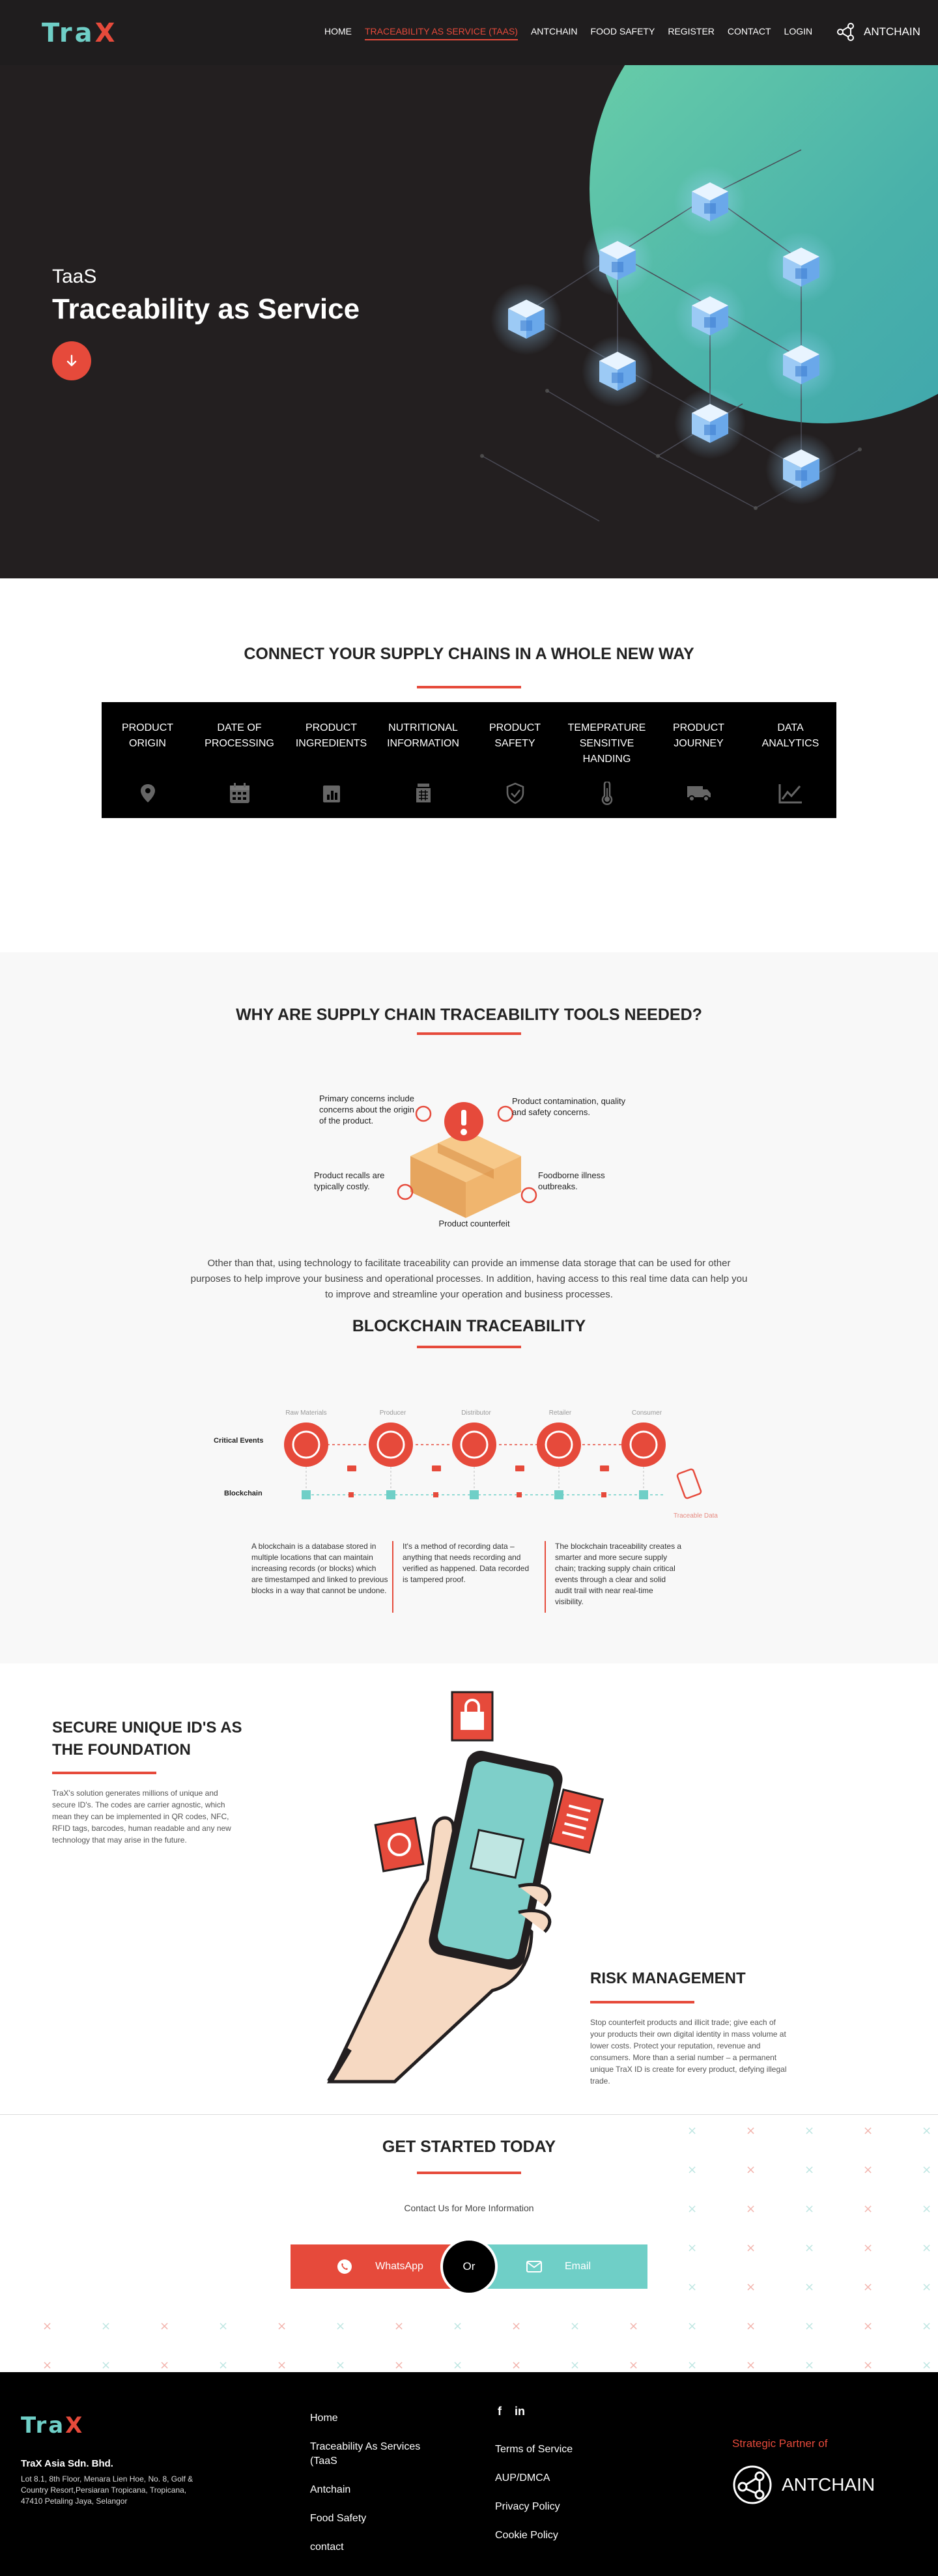 The image size is (938, 2576). I want to click on footer-link-taas: Traceability As Services (TaaS, so click(372, 2454).